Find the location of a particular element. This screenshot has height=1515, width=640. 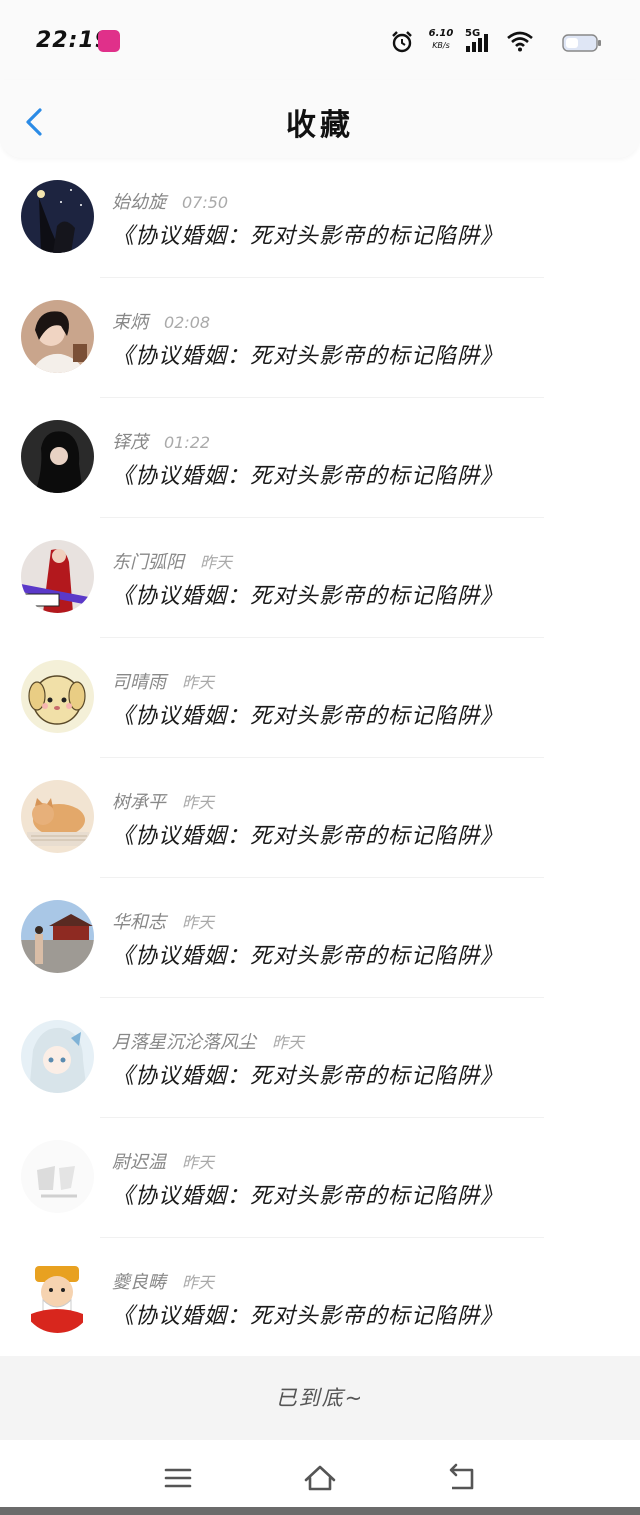

list-item: 司晴雨 昨天 《协议婚姻：死对头影帝的标记陷阱》 is located at coordinates (320, 698).